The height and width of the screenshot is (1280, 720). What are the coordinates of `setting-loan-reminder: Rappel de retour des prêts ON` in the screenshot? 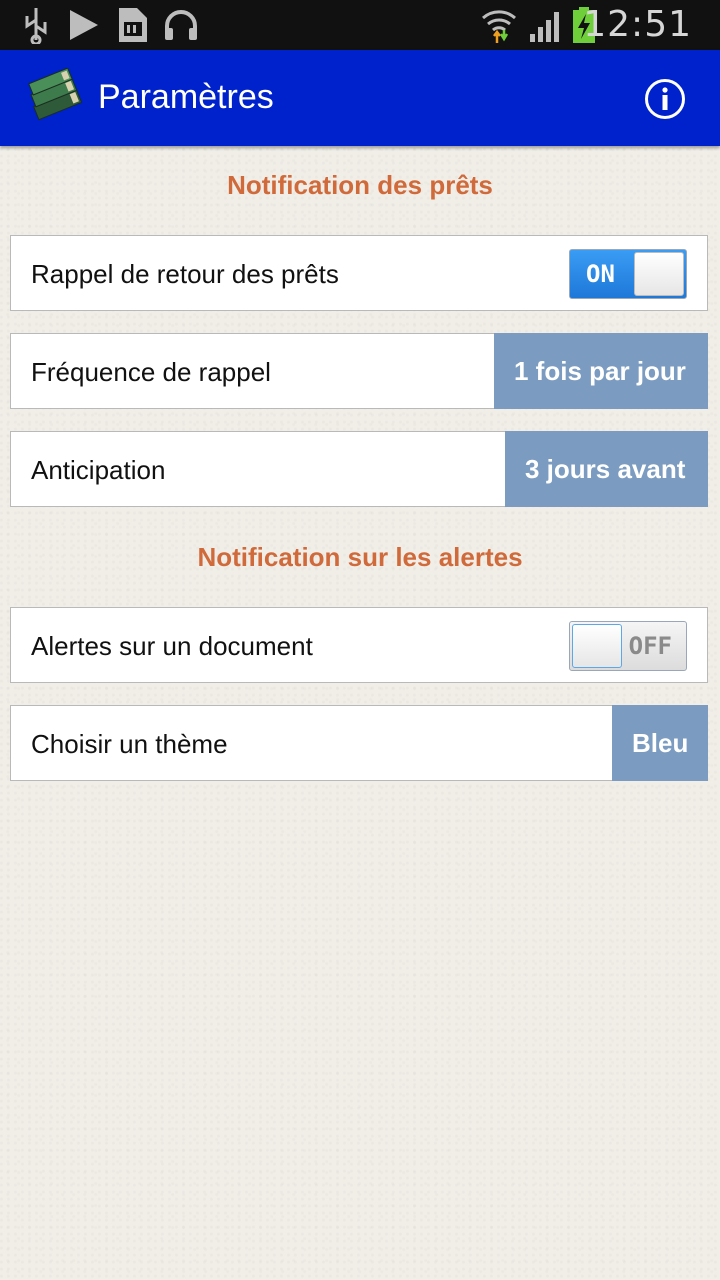 It's located at (359, 273).